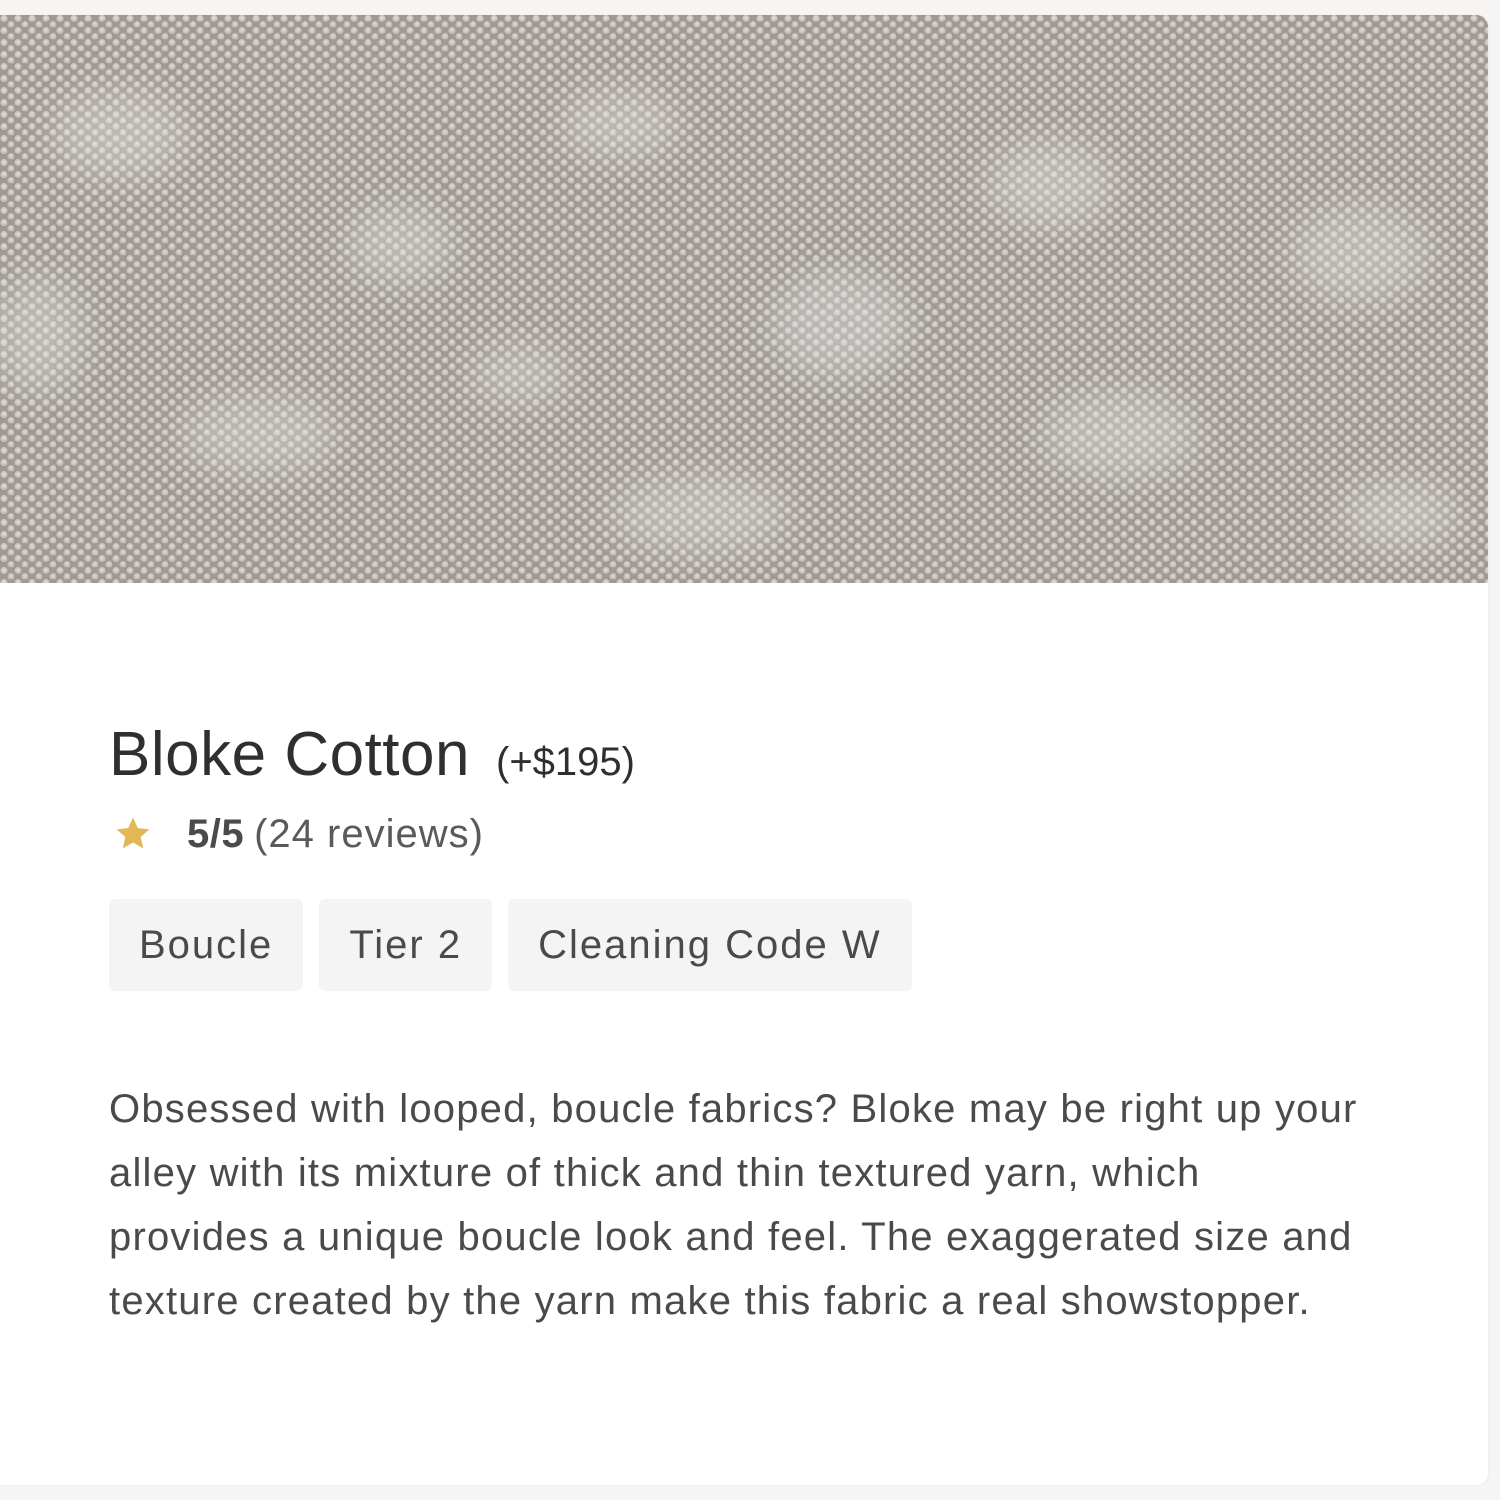  Describe the element at coordinates (133, 833) in the screenshot. I see `star-icon` at that location.